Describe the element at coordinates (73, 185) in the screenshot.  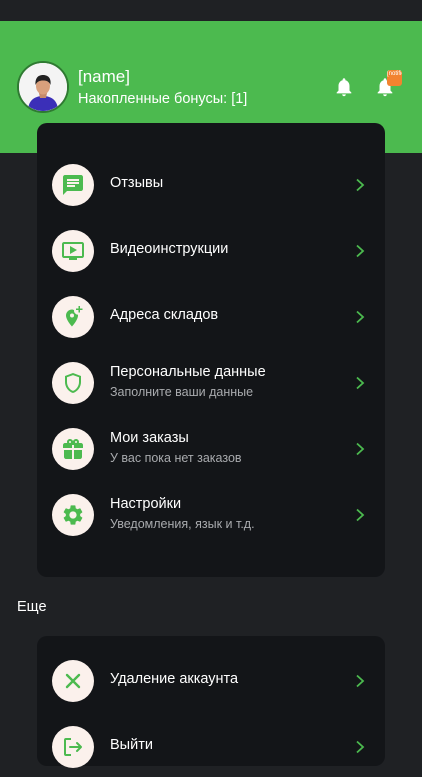
I see `chat-icon` at that location.